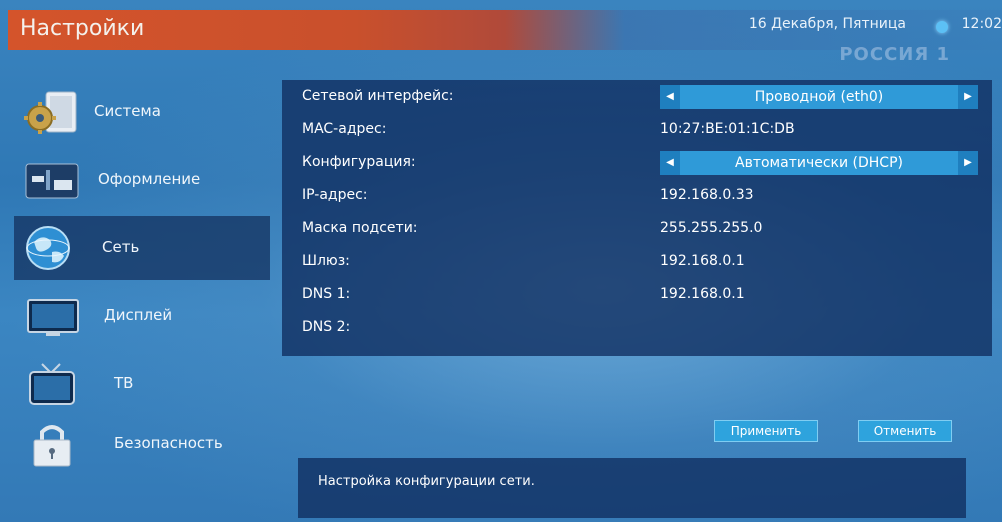 The width and height of the screenshot is (1002, 522). Describe the element at coordinates (637, 163) in the screenshot. I see `row-configuration: Конфигурация: ◀ Автоматически (DHCP) ▶` at that location.